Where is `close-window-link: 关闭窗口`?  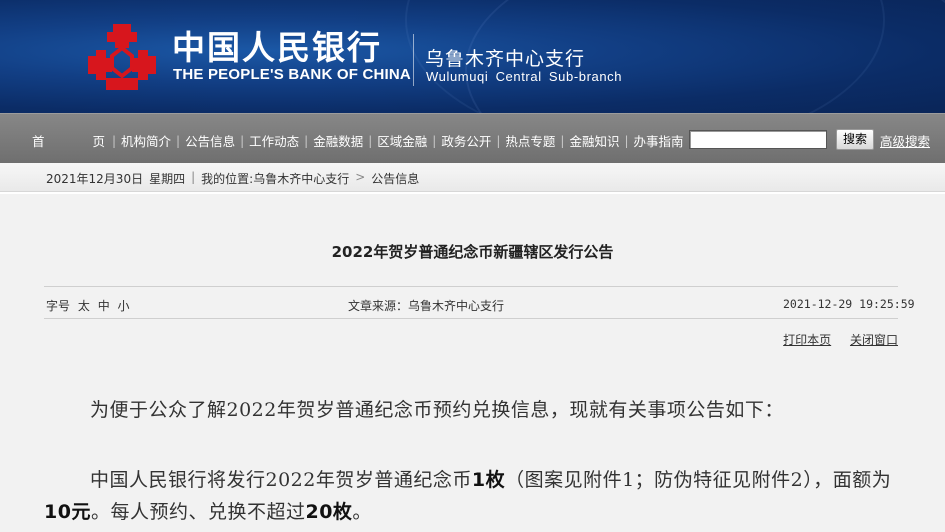
close-window-link: 关闭窗口 is located at coordinates (874, 340).